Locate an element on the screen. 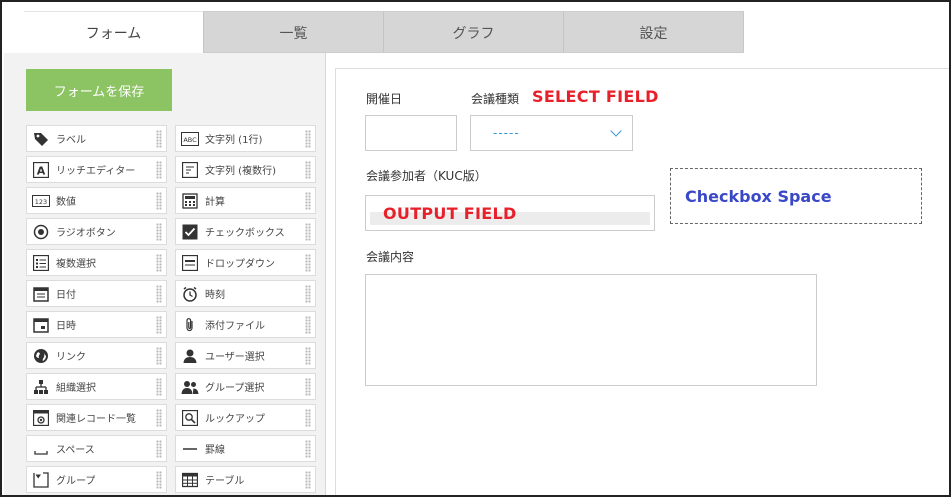 The width and height of the screenshot is (951, 497). abc-icon: ABC is located at coordinates (190, 139).